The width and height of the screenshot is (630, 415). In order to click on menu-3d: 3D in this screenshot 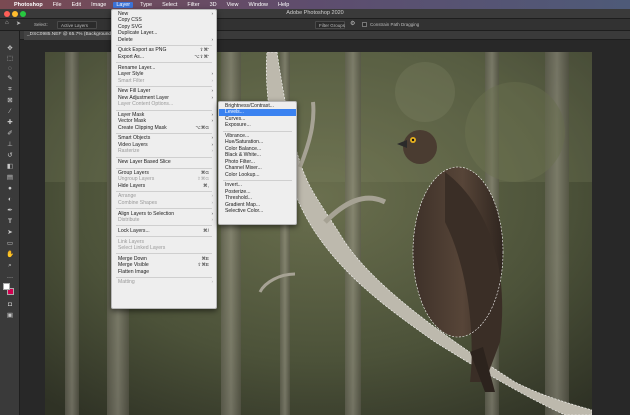, I will do `click(213, 5)`.